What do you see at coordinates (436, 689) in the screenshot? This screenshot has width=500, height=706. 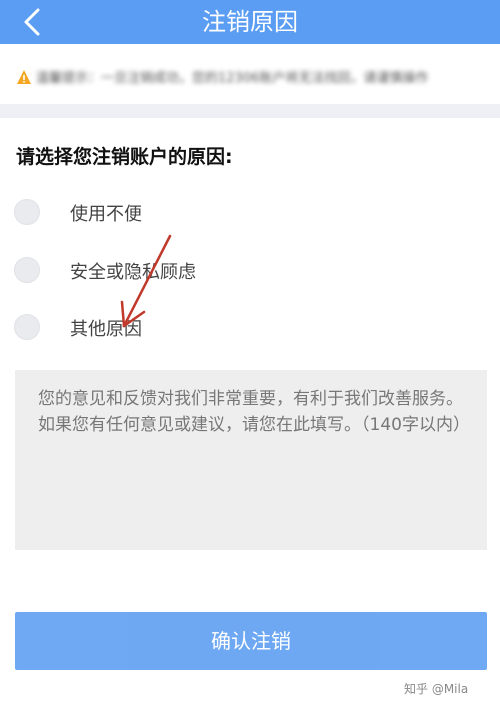 I see `watermark: 知乎 @Mila` at bounding box center [436, 689].